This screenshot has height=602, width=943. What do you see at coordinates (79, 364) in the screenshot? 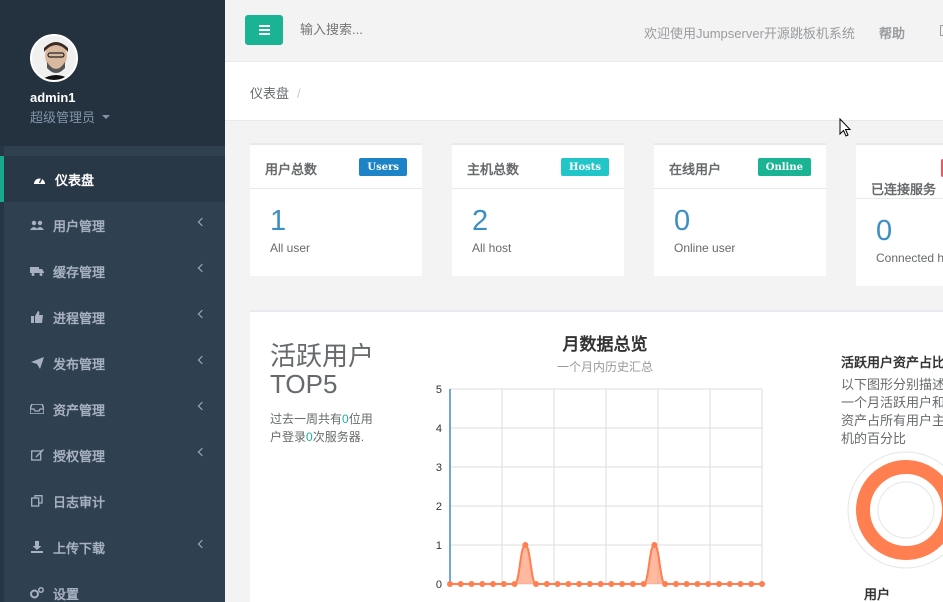
I see `sidebar-item-label: 发布管理` at bounding box center [79, 364].